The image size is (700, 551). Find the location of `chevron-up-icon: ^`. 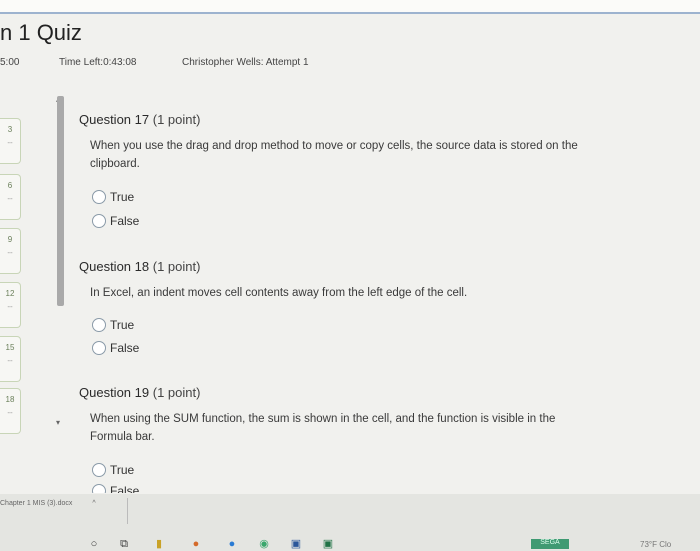

chevron-up-icon: ^ is located at coordinates (93, 503).